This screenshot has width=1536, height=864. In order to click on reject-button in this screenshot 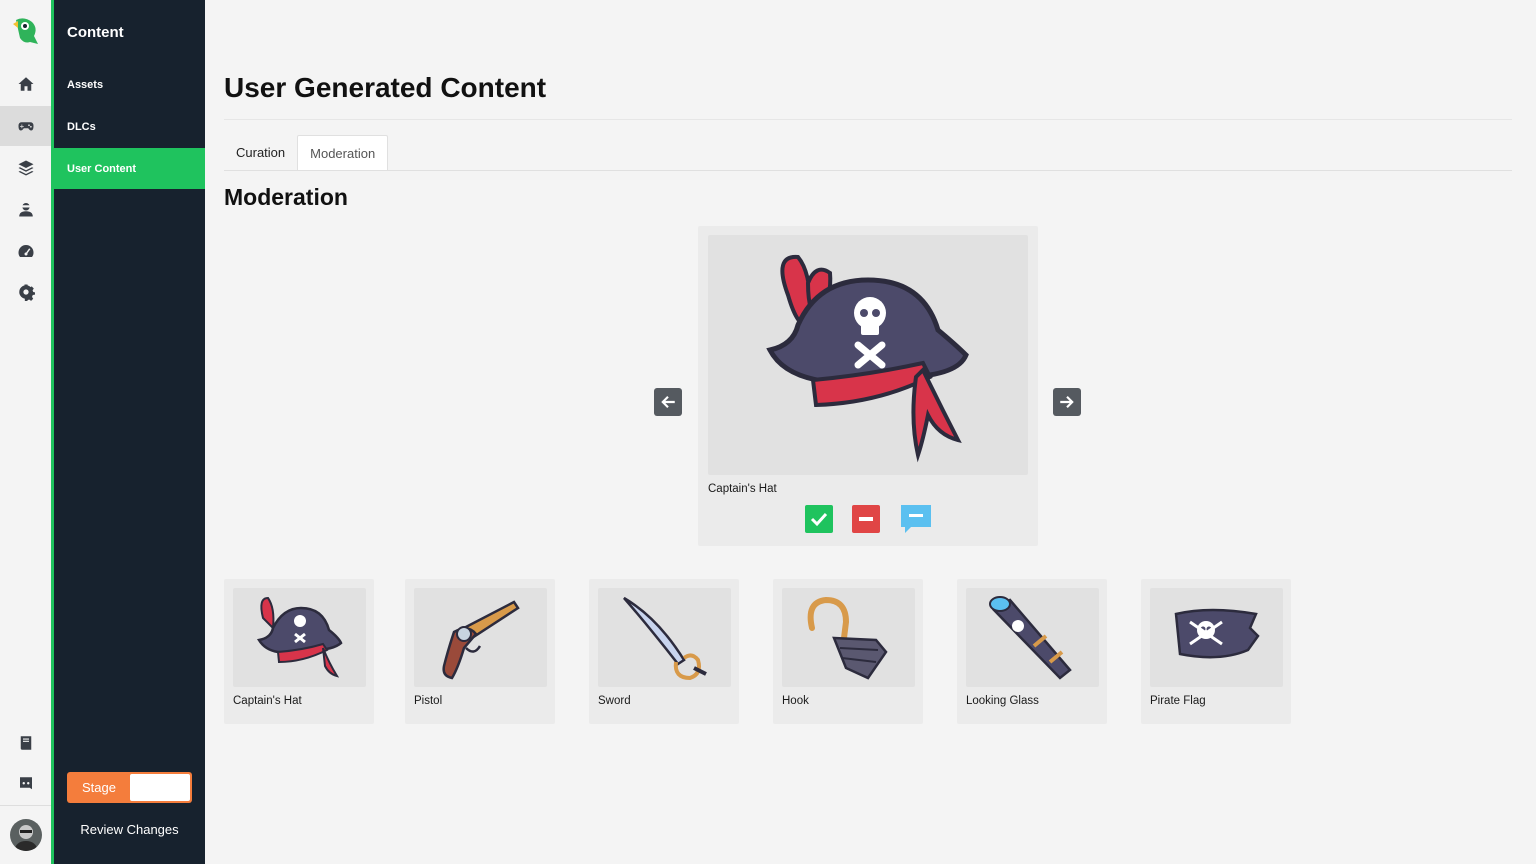, I will do `click(866, 519)`.